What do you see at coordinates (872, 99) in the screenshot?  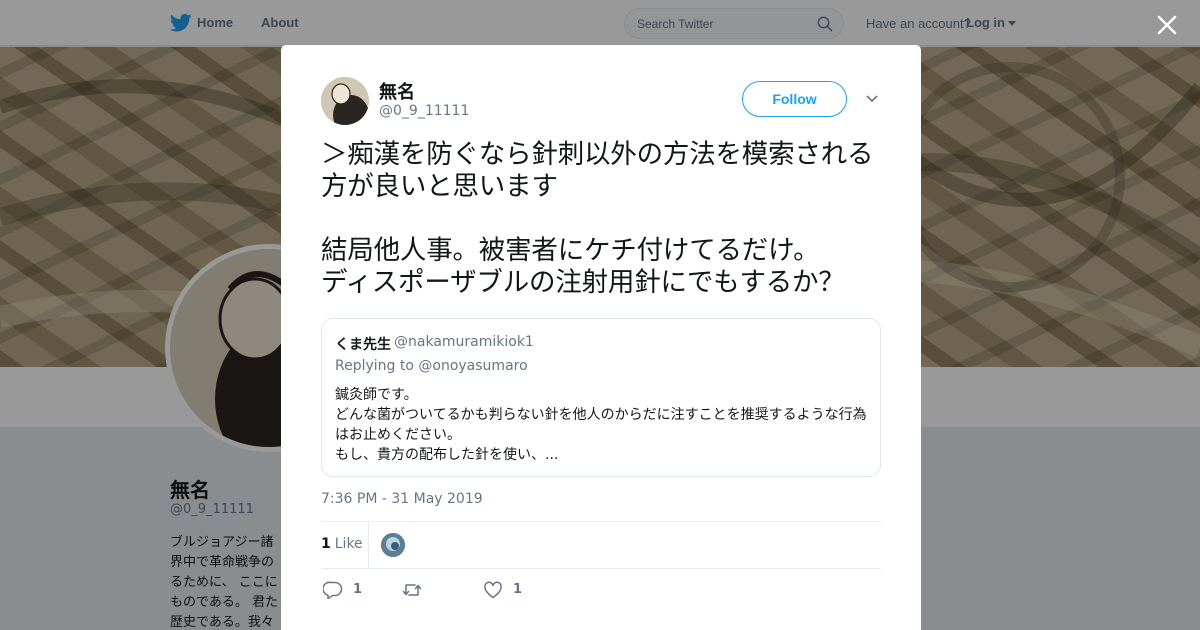 I see `chevron-down-icon` at bounding box center [872, 99].